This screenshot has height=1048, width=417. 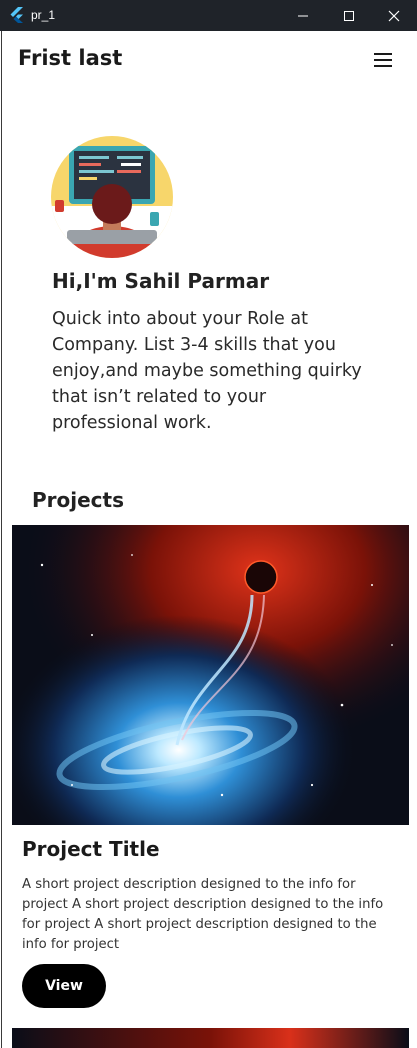 I want to click on avatar, so click(x=112, y=197).